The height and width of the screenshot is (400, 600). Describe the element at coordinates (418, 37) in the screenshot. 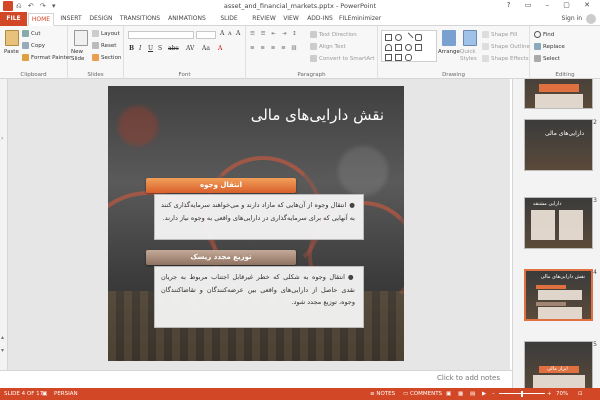

I see `rounded-rect-shape-icon` at that location.